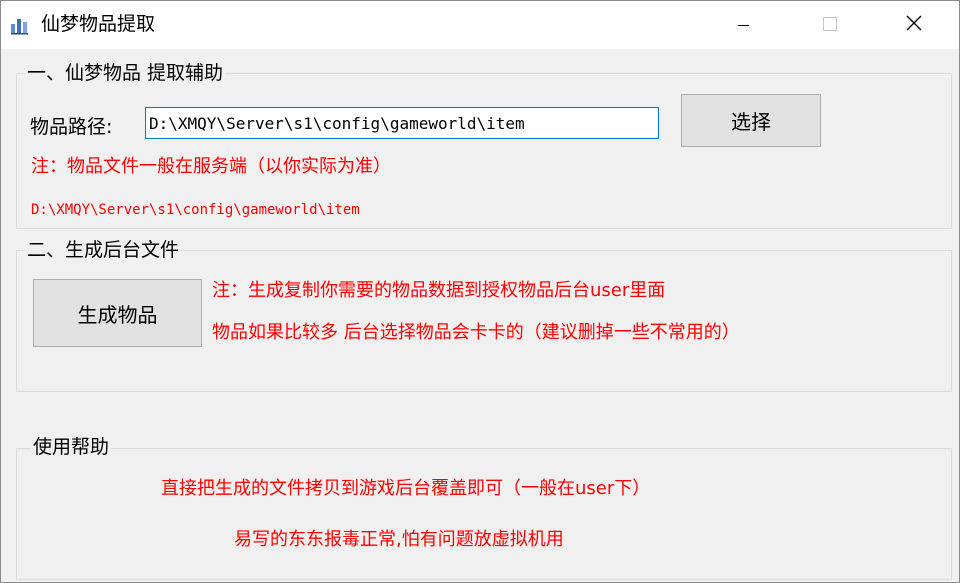 Image resolution: width=960 pixels, height=583 pixels. I want to click on minimize-button, so click(744, 25).